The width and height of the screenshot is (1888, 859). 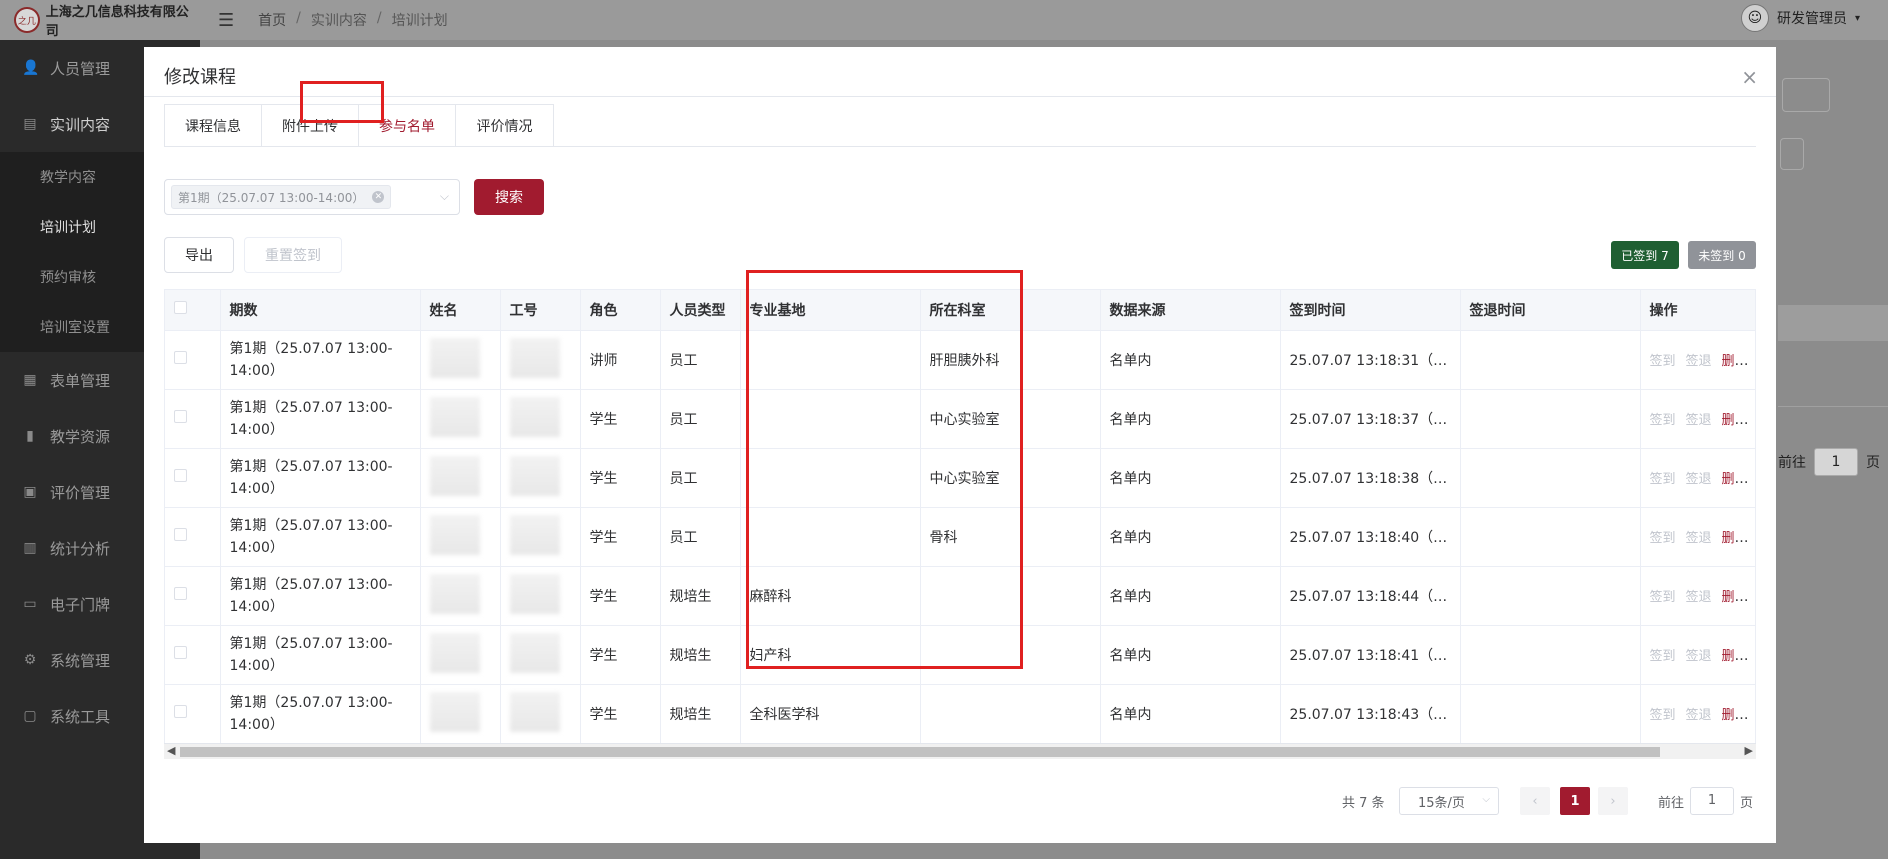 I want to click on background-table-header, so click(x=1833, y=323).